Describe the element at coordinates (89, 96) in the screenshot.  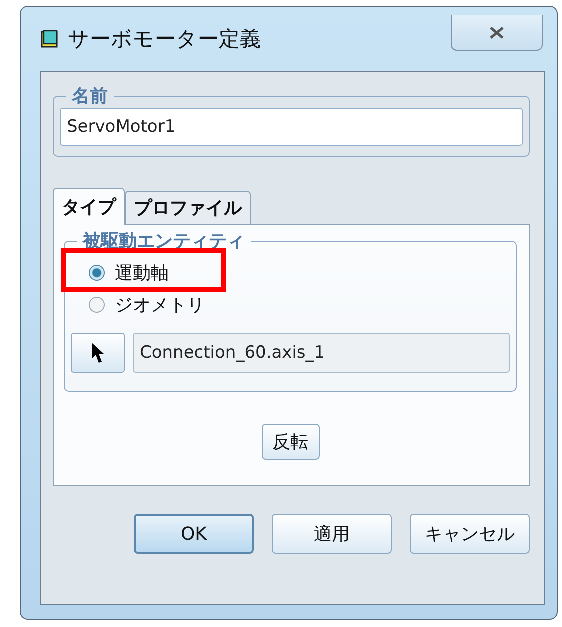
I see `group-label: 名前` at that location.